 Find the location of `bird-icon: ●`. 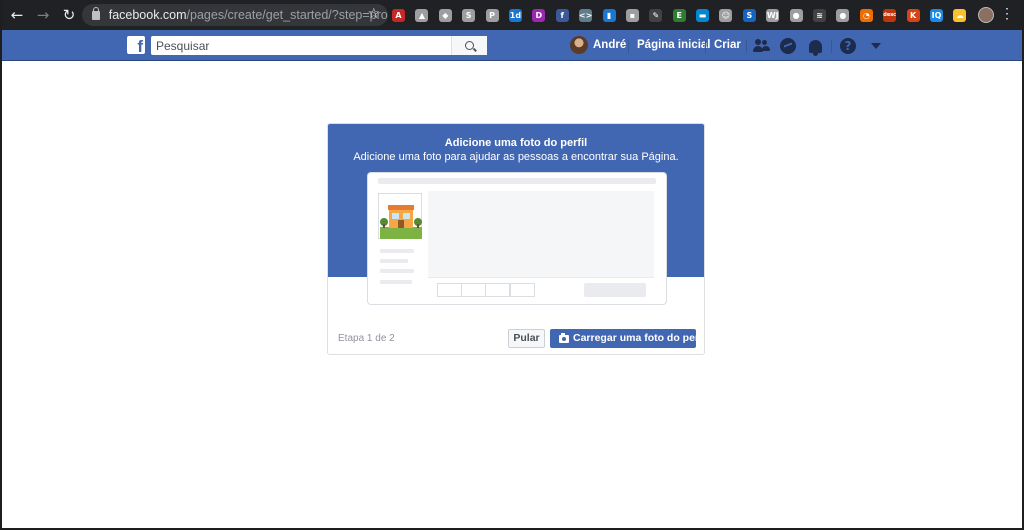

bird-icon: ● is located at coordinates (796, 15).